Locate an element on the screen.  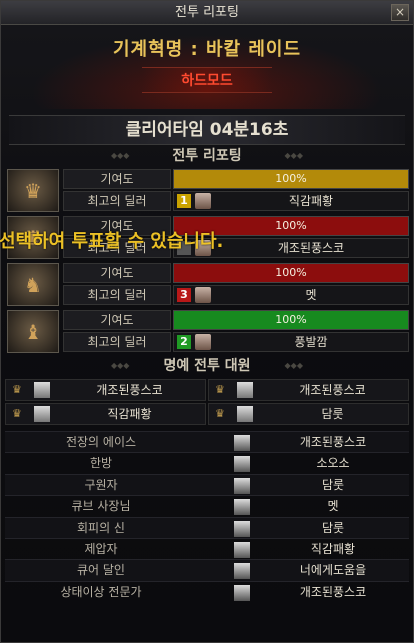
title-bar: 전투 리포팅 × is located at coordinates (207, 13).